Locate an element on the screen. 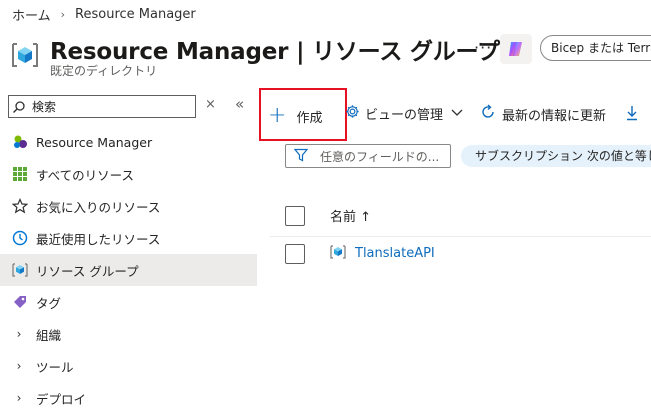  clock-icon is located at coordinates (20, 238).